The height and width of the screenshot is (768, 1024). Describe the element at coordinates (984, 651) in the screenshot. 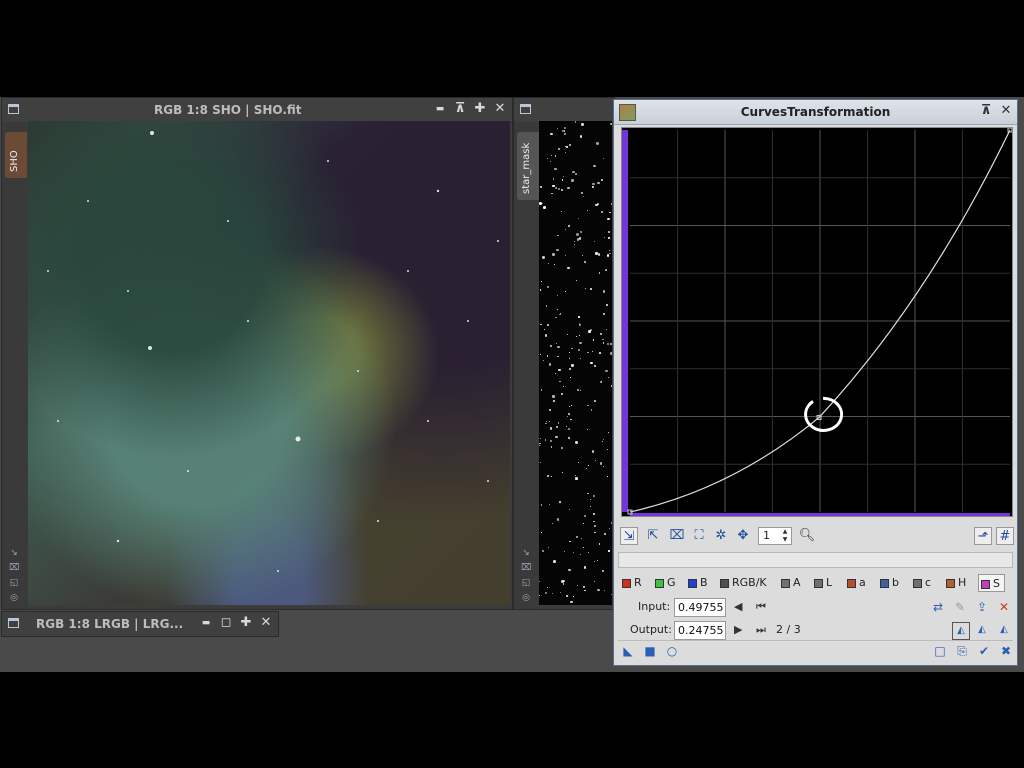

I see `track-view-icon: ✔` at that location.